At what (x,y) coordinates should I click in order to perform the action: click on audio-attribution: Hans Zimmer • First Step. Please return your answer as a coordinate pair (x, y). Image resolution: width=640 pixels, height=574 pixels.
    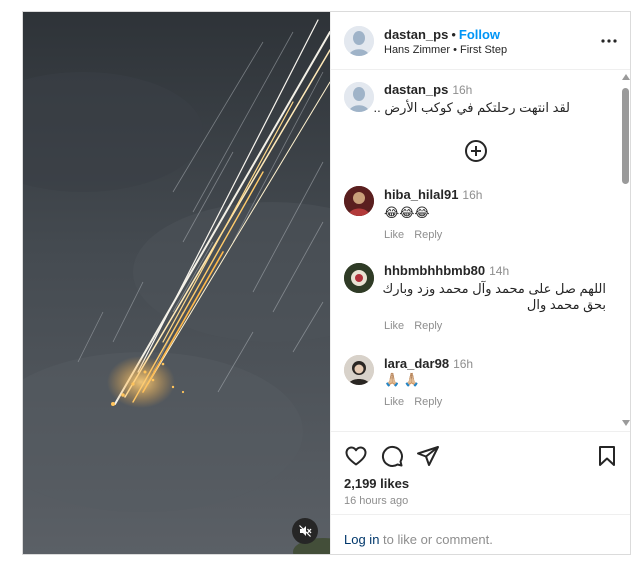
    Looking at the image, I should click on (445, 50).